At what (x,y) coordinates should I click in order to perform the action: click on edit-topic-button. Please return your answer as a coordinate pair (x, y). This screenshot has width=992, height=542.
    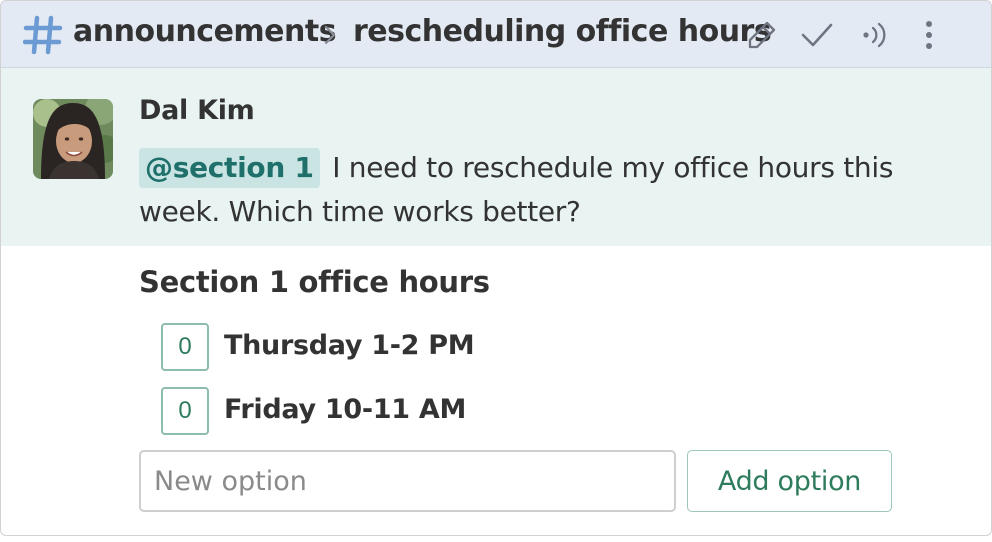
    Looking at the image, I should click on (762, 35).